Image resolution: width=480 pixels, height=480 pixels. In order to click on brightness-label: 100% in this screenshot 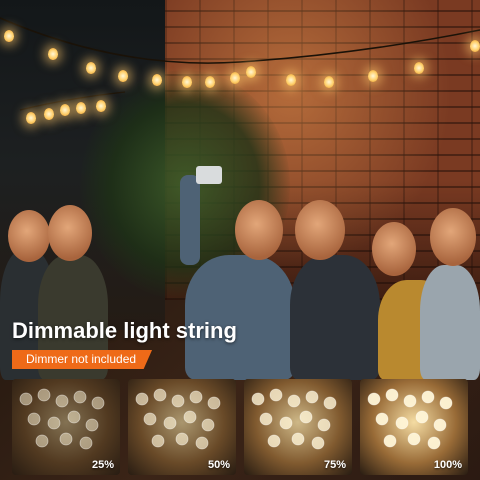, I will do `click(447, 465)`.